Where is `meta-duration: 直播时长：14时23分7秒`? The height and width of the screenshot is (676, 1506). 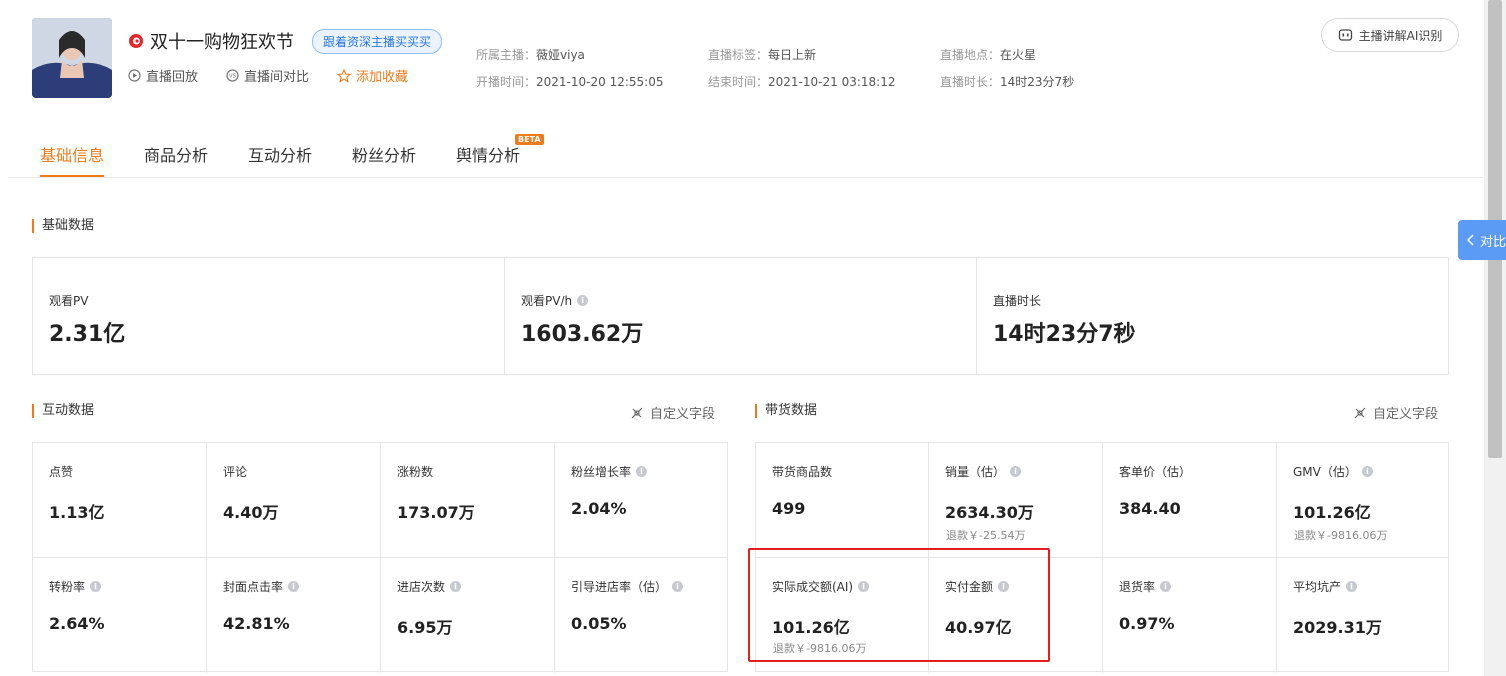
meta-duration: 直播时长：14时23分7秒 is located at coordinates (1007, 82).